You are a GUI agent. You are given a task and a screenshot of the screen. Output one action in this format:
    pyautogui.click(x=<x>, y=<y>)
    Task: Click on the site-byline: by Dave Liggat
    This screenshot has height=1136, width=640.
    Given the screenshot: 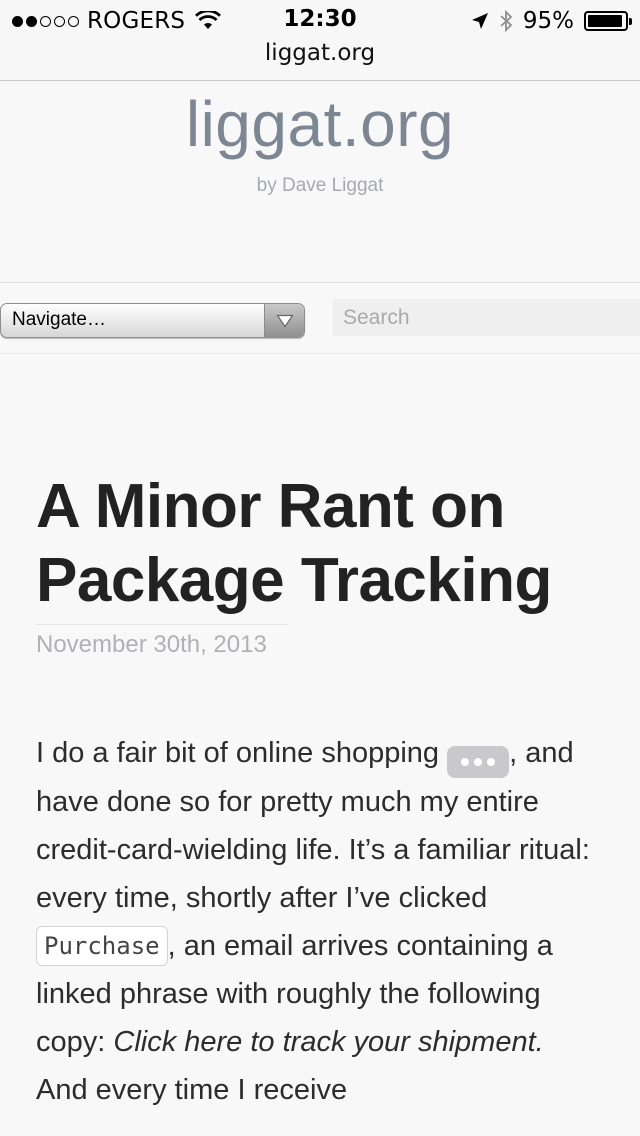 What is the action you would take?
    pyautogui.click(x=320, y=185)
    